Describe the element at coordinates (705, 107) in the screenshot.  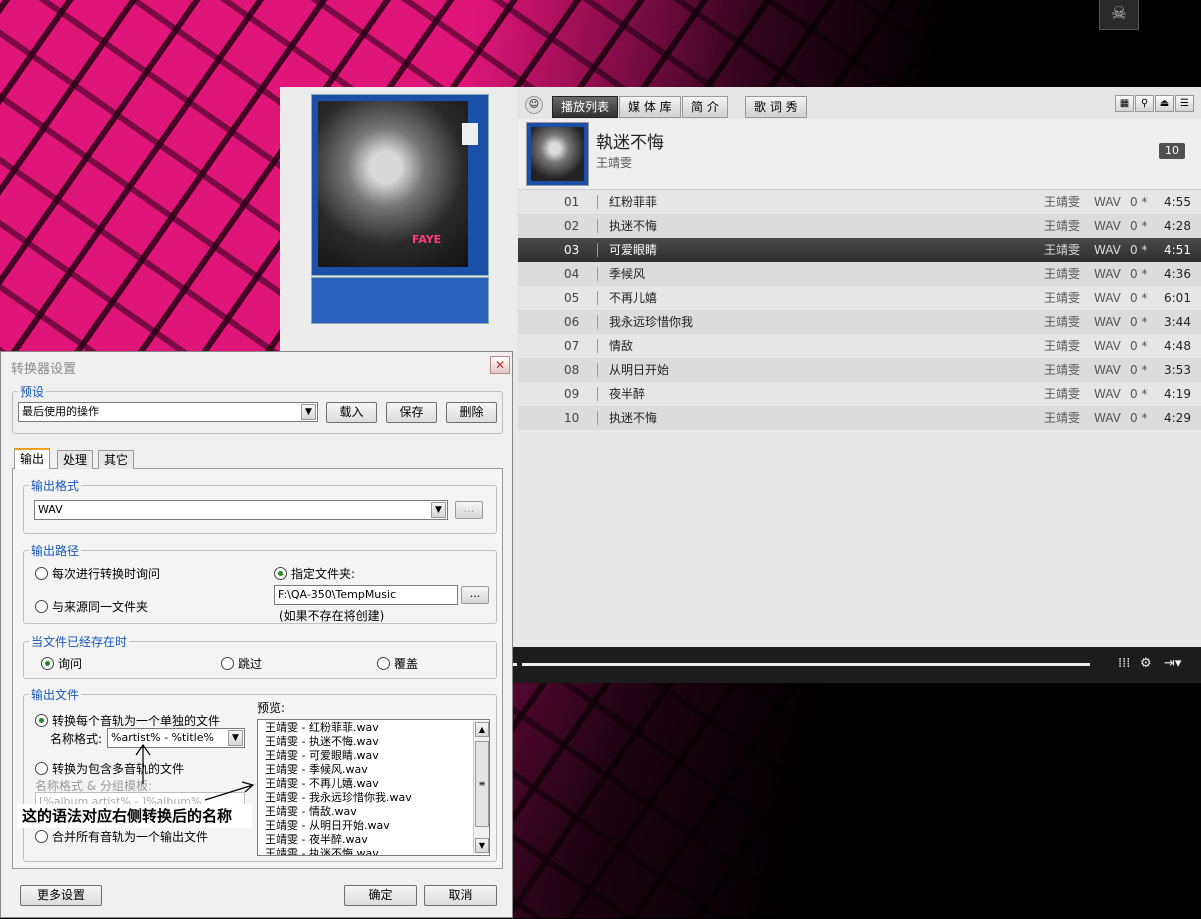
I see `tab-intro: 简 介` at that location.